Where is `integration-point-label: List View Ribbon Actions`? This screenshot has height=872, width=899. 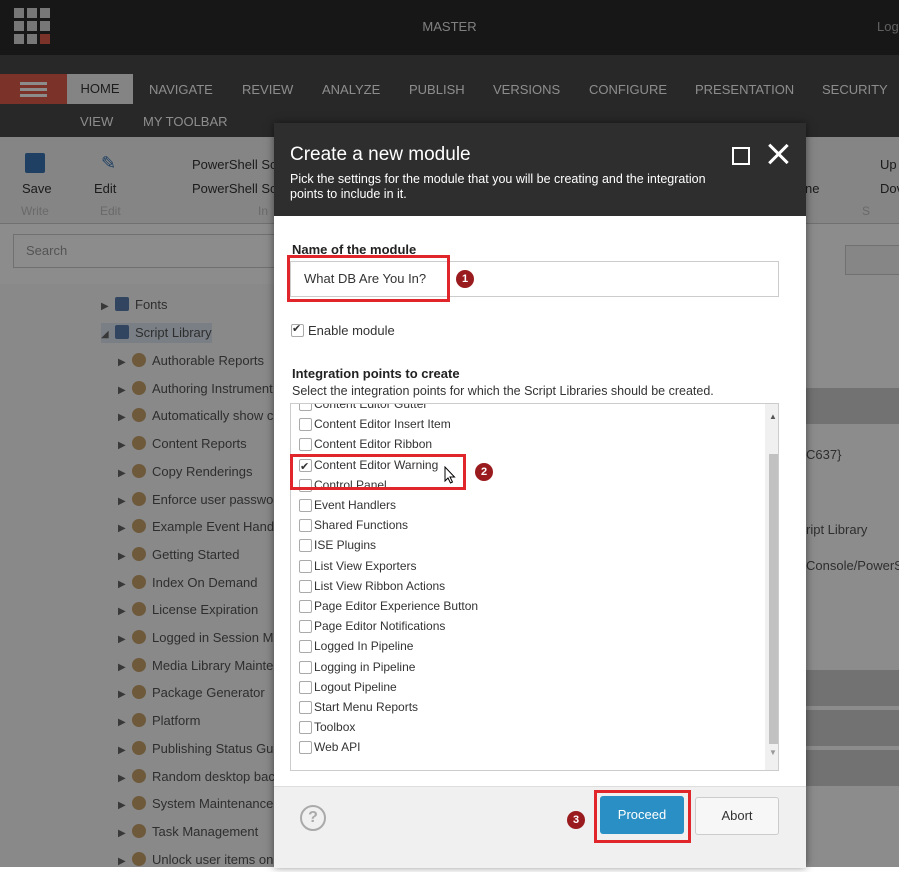
integration-point-label: List View Ribbon Actions is located at coordinates (380, 585).